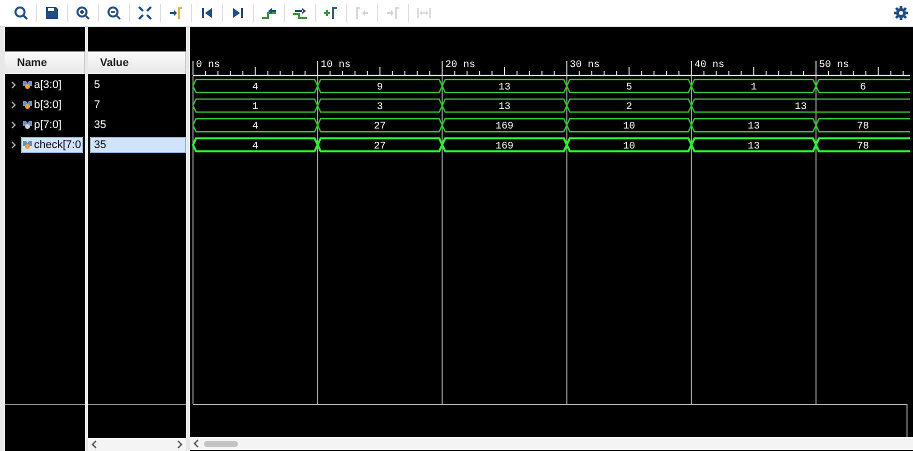 The height and width of the screenshot is (451, 913). Describe the element at coordinates (42, 85) in the screenshot. I see `signal-name: a[3:0]` at that location.